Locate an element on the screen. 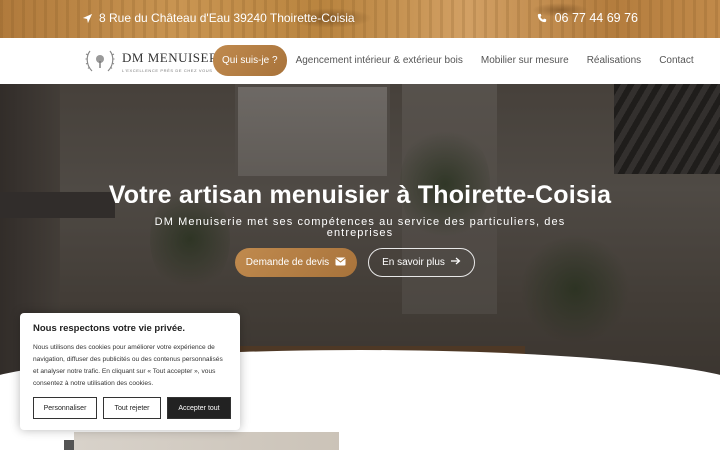 The width and height of the screenshot is (720, 450). cookie-buttons: Personnaliser Tout rejeter Accepter tout is located at coordinates (132, 408).